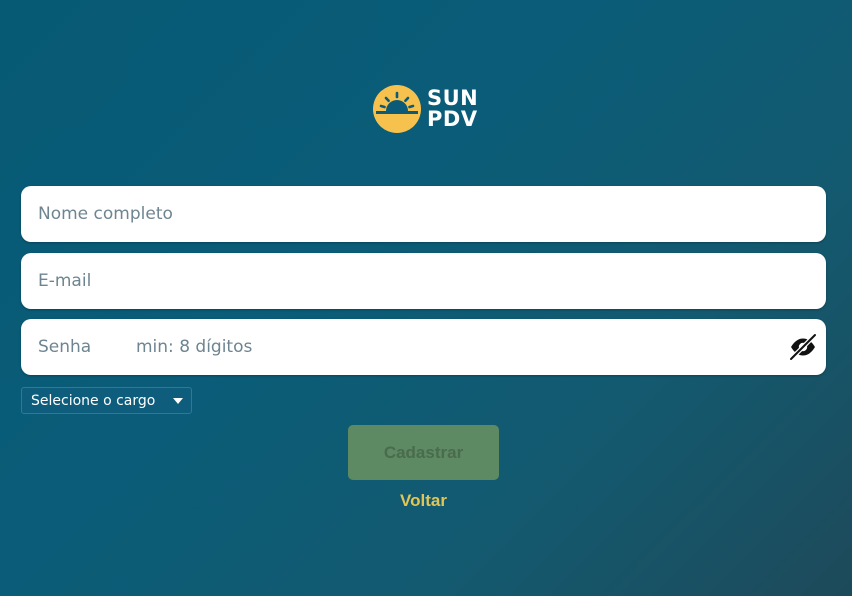 The image size is (852, 596). I want to click on full-name-field, so click(423, 214).